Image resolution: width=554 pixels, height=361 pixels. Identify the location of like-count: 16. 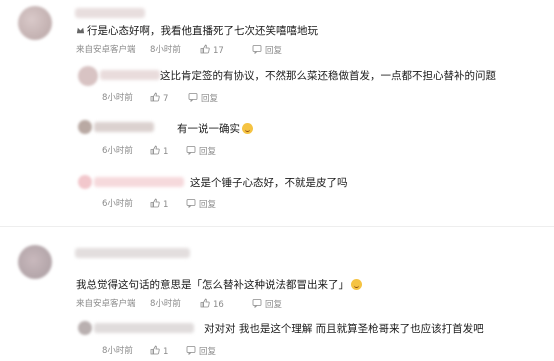
(218, 305).